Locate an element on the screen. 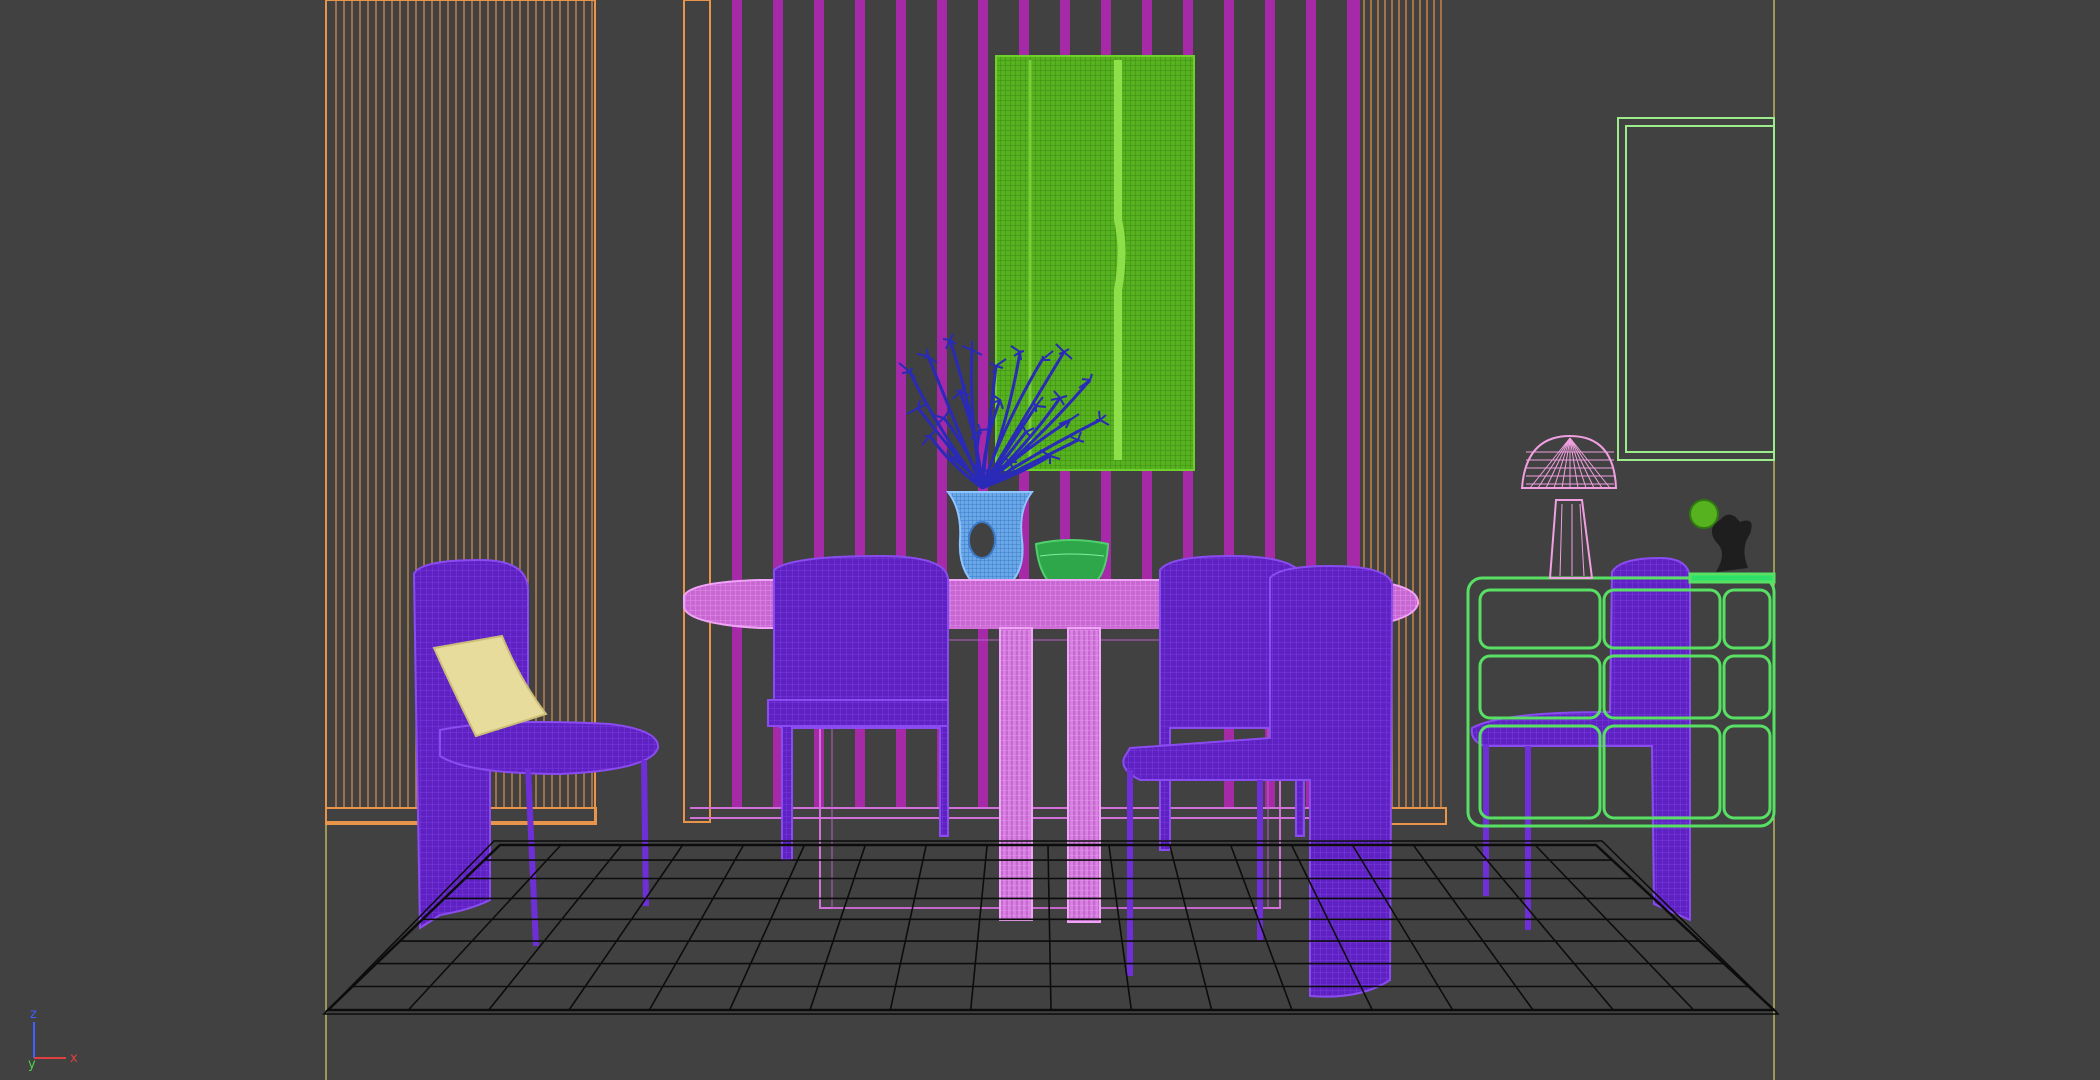 The width and height of the screenshot is (2100, 1080). table-lamp is located at coordinates (1569, 506).